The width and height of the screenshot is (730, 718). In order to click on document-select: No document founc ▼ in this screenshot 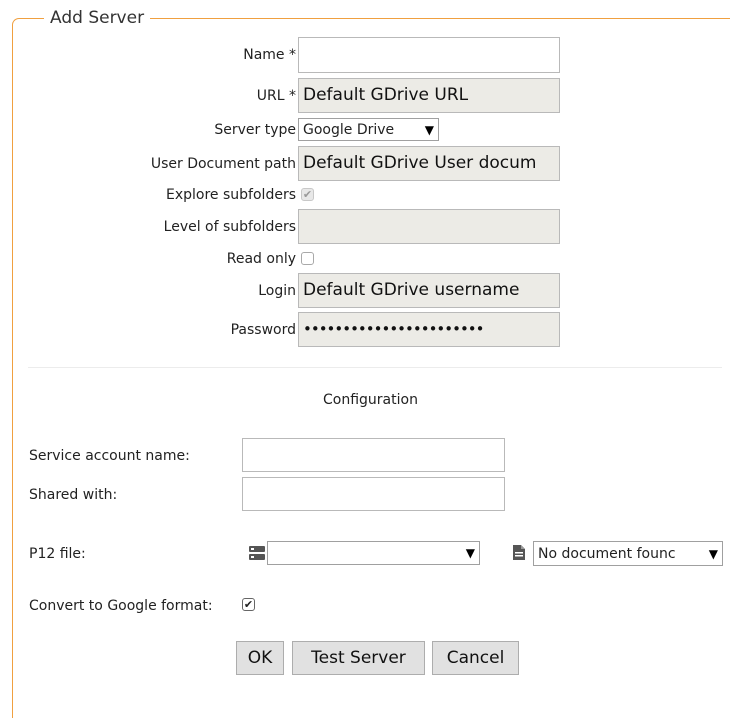, I will do `click(628, 553)`.